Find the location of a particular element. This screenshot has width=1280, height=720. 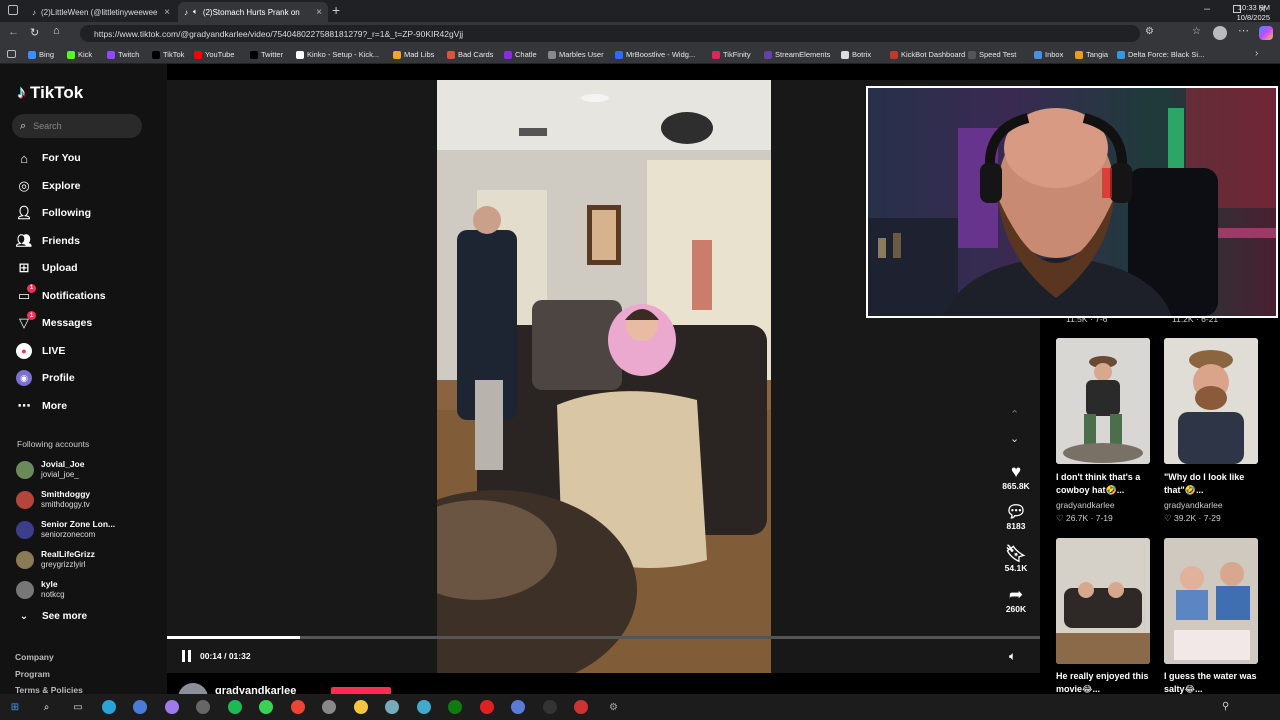

settings-icon: ⚙ is located at coordinates (614, 707).